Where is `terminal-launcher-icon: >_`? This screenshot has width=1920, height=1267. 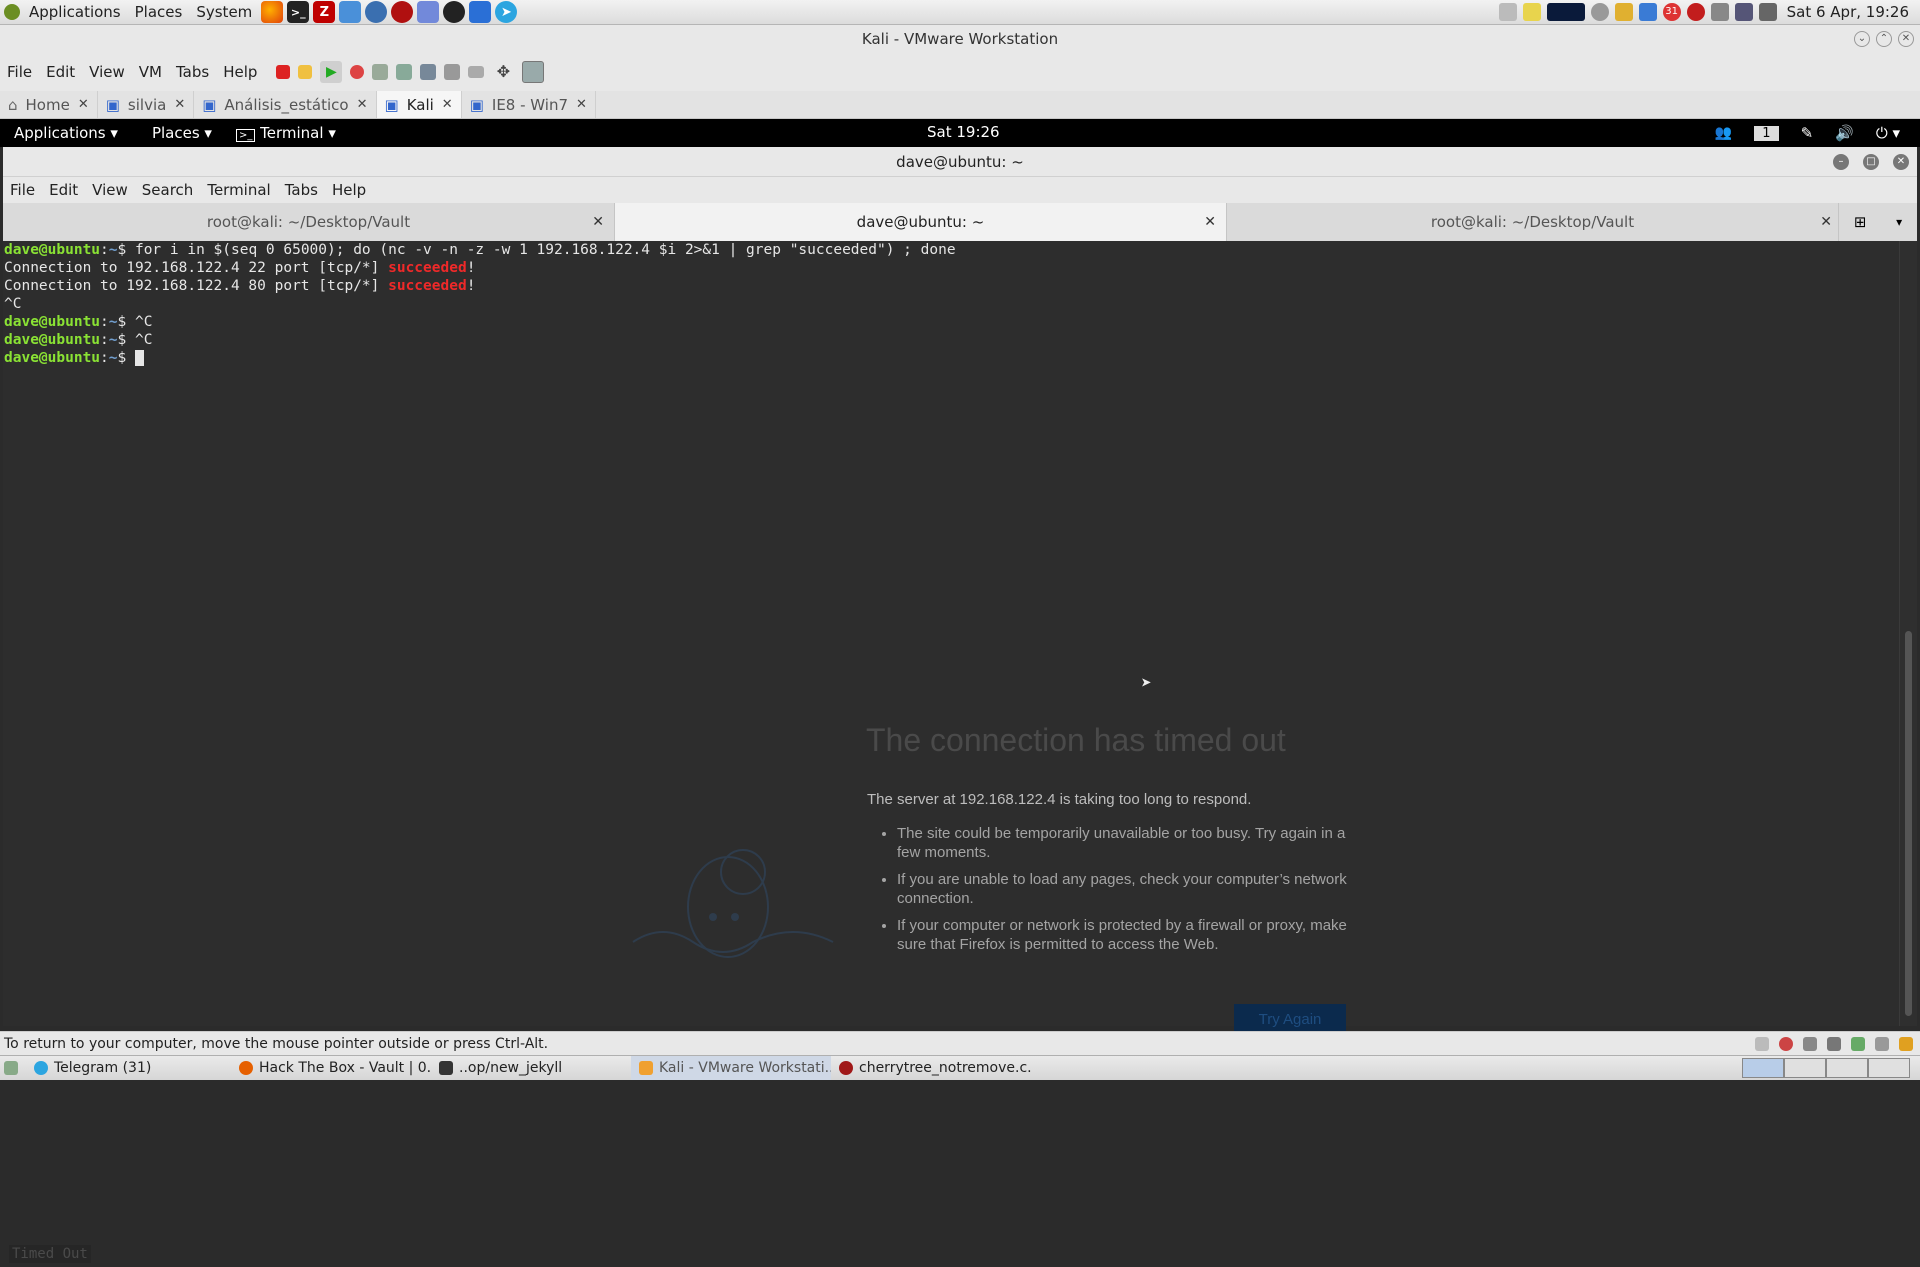
terminal-launcher-icon: >_ is located at coordinates (298, 12).